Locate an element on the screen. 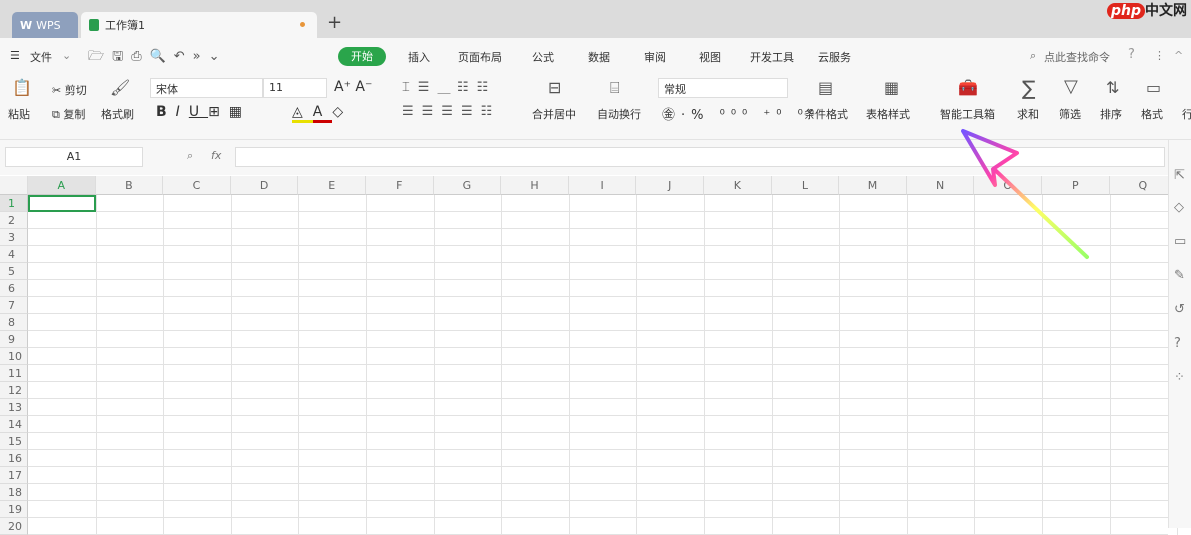  row-header: 16 is located at coordinates (14, 458).